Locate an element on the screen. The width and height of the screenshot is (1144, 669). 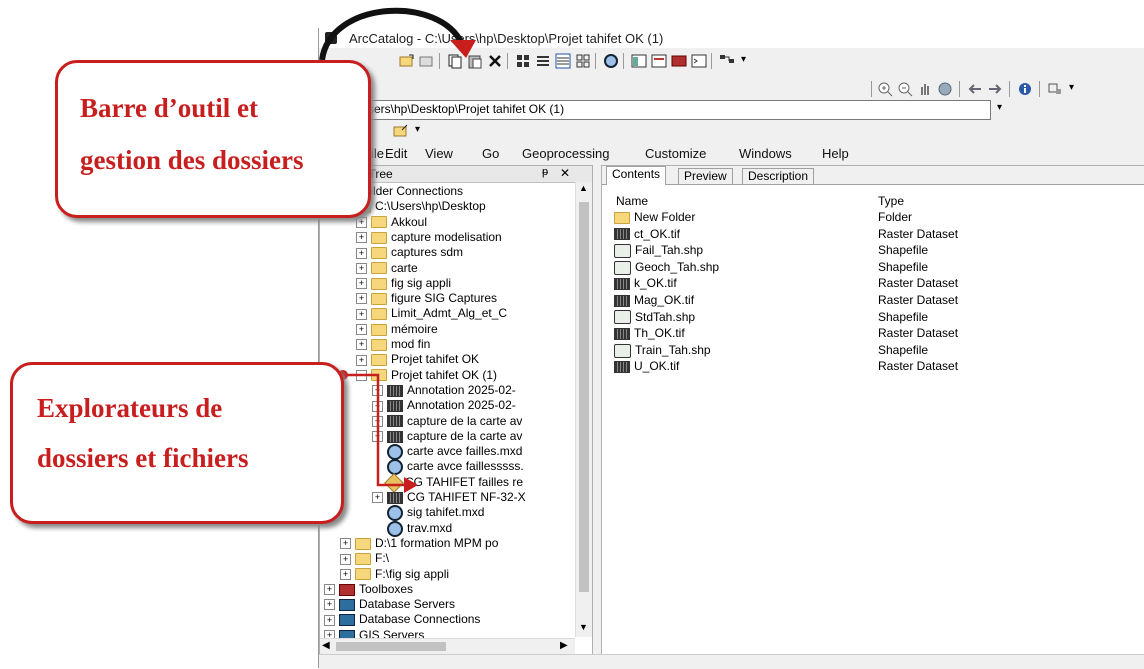
explorer-callout-line2: dossiers et fichiers is located at coordinates (143, 458).